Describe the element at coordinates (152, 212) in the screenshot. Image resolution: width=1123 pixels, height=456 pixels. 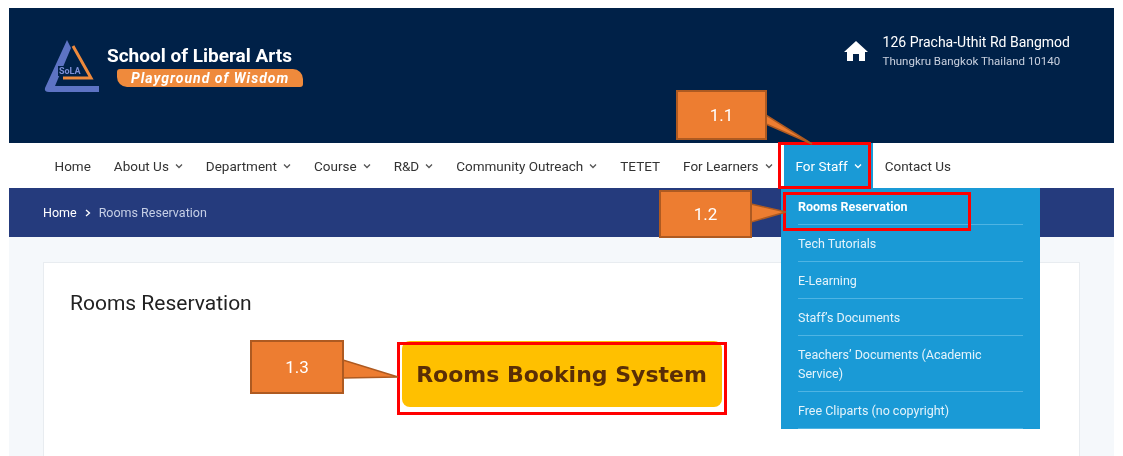
I see `breadcrumb-current: Rooms Reservation` at that location.